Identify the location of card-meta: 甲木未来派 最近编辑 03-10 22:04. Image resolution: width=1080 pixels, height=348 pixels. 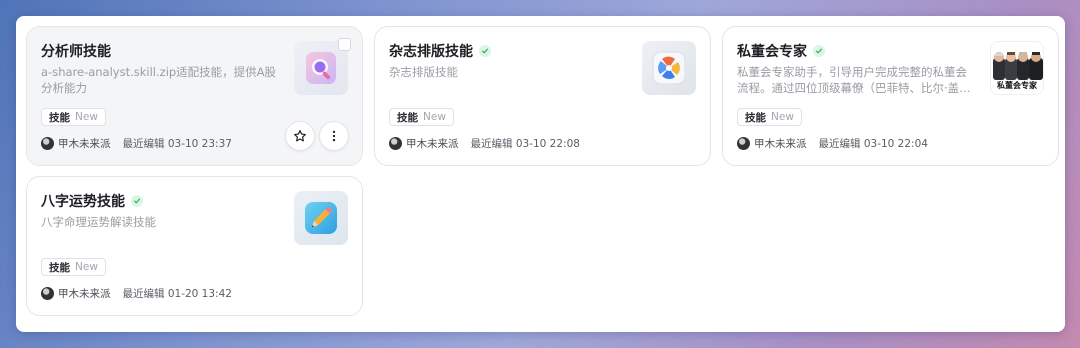
(832, 143).